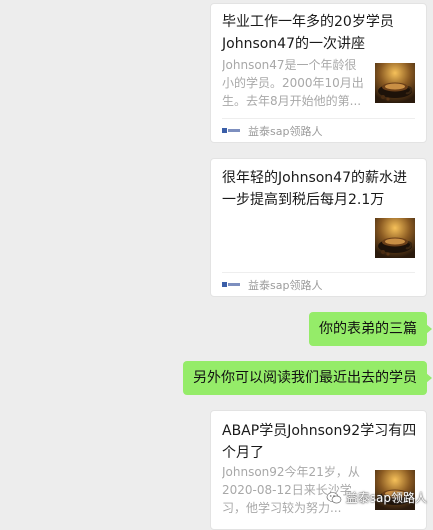 The height and width of the screenshot is (530, 433). I want to click on article-title: 毕业工作一年多的20岁学员Johnson47的一次讲座, so click(308, 33).